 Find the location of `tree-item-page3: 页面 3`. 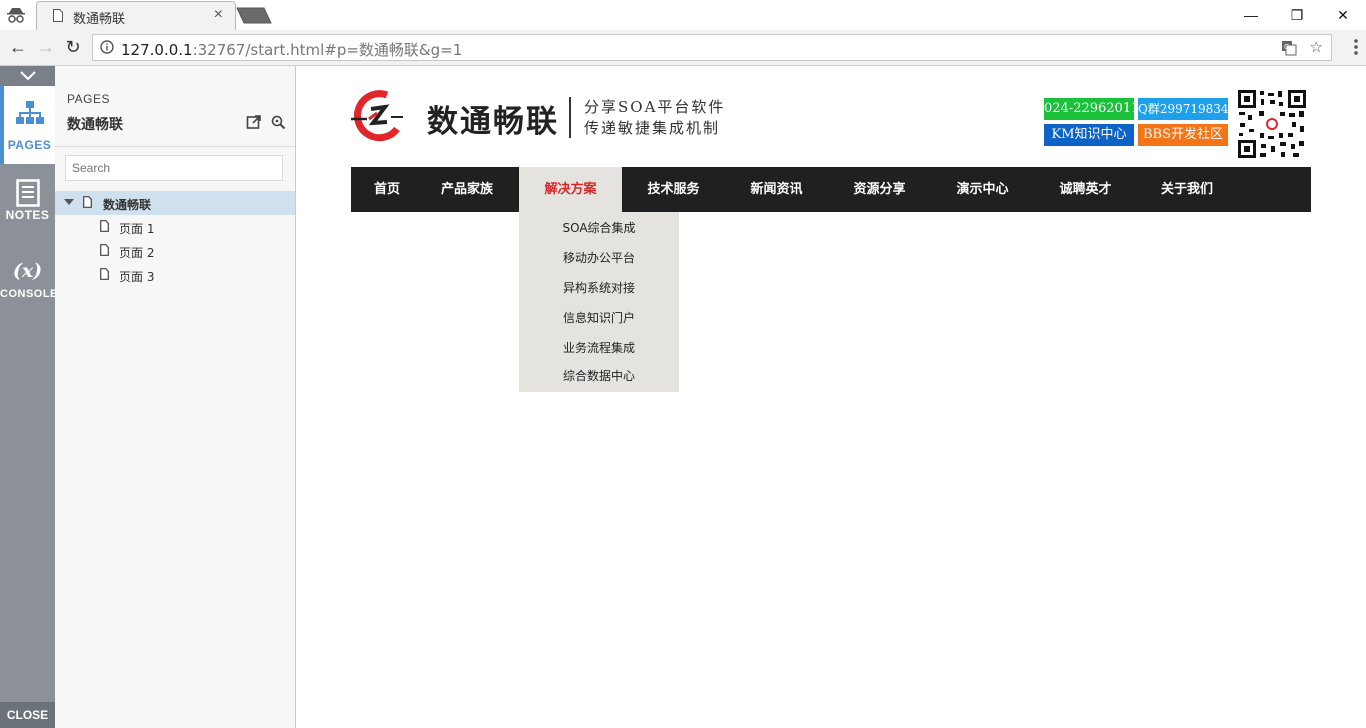

tree-item-page3: 页面 3 is located at coordinates (175, 275).